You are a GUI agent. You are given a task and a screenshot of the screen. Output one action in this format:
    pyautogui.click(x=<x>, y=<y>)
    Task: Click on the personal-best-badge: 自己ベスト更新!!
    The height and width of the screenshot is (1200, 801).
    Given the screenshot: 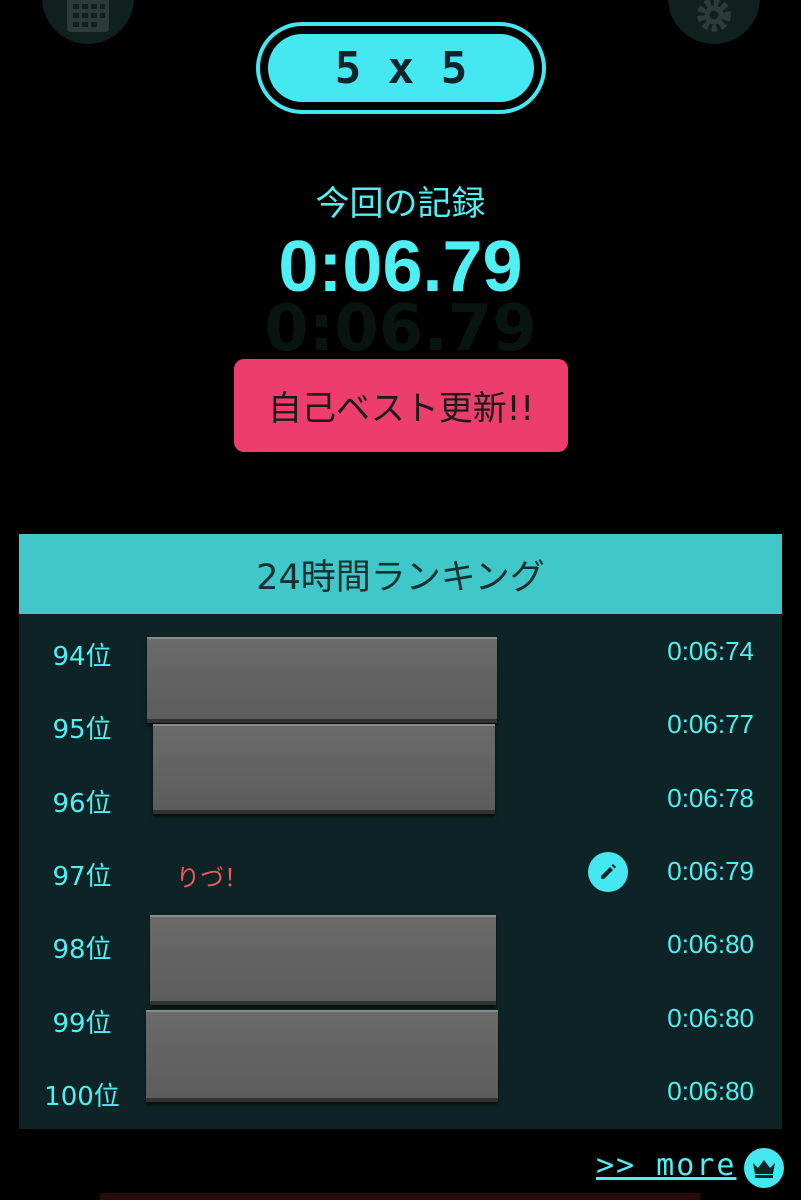 What is the action you would take?
    pyautogui.click(x=401, y=405)
    